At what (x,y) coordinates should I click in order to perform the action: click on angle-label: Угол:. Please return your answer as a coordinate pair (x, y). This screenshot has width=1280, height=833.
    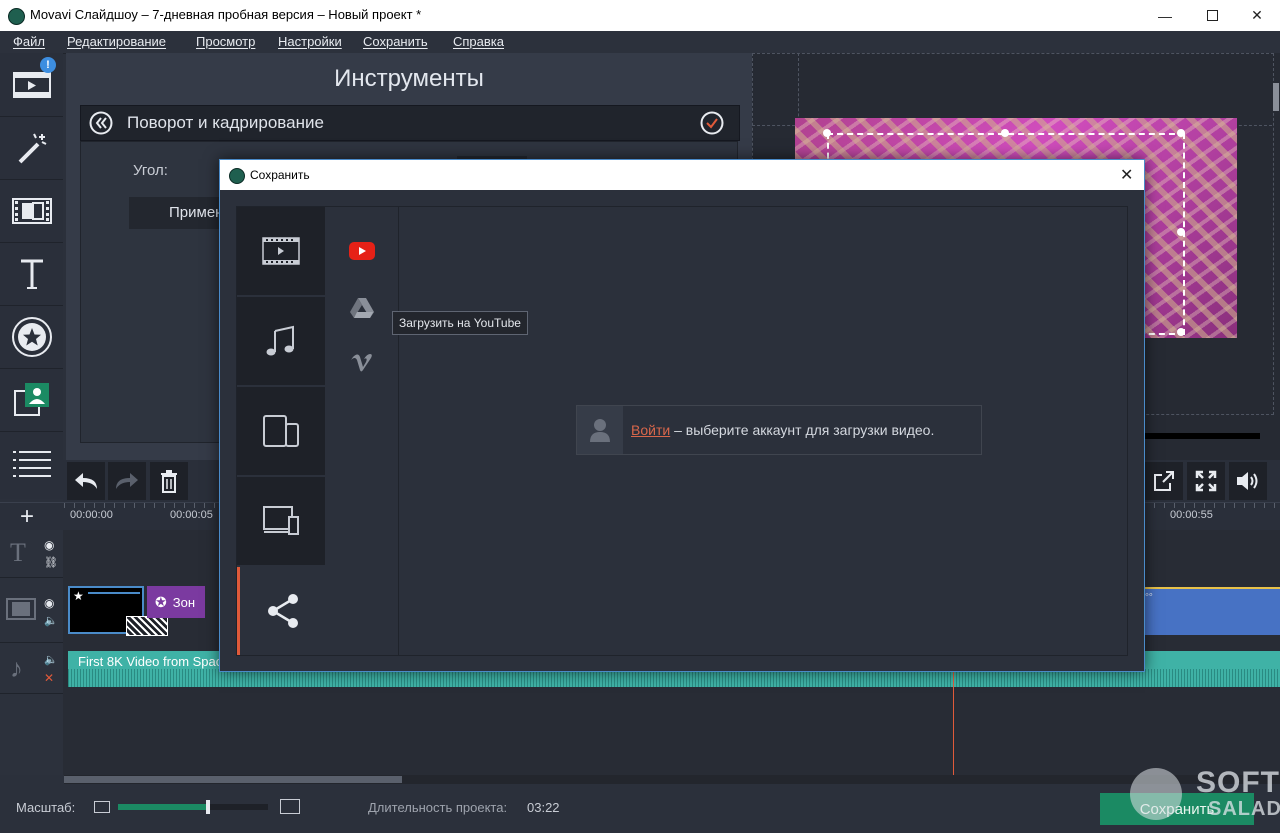
    Looking at the image, I should click on (150, 170).